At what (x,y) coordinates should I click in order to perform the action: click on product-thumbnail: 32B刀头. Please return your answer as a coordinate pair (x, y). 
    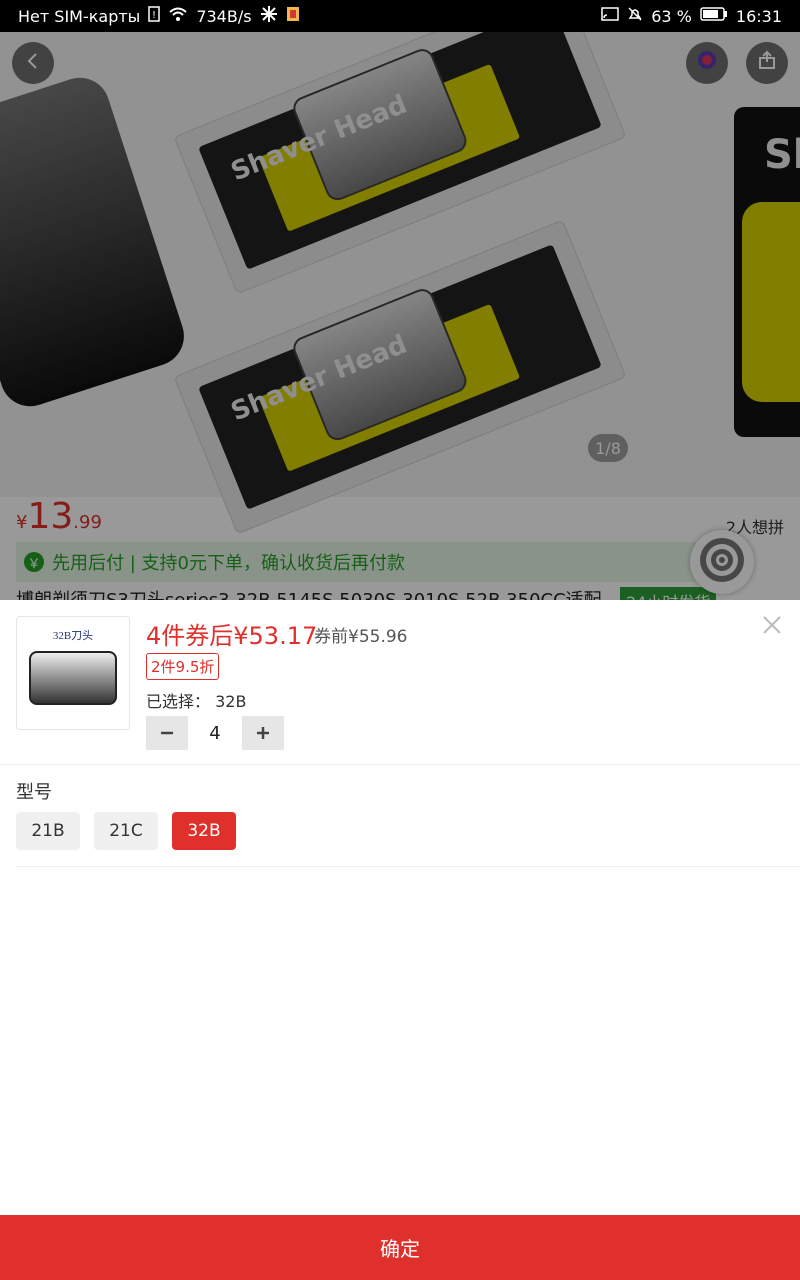
    Looking at the image, I should click on (73, 673).